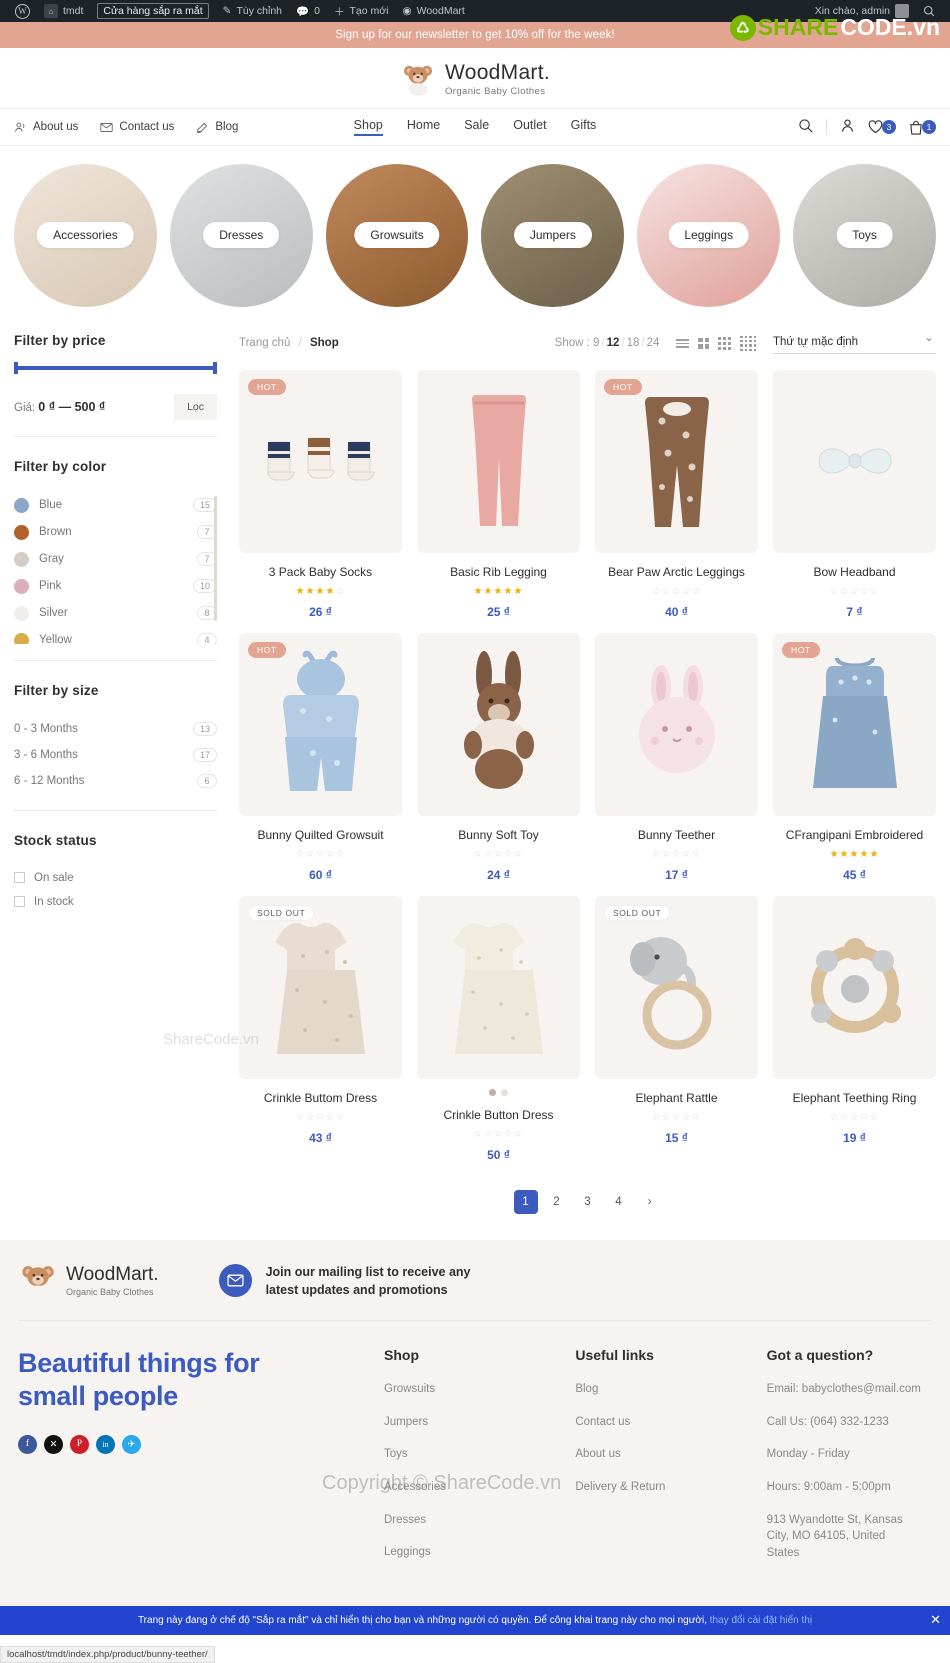 This screenshot has height=1663, width=950. I want to click on price-range-slider, so click(115, 367).